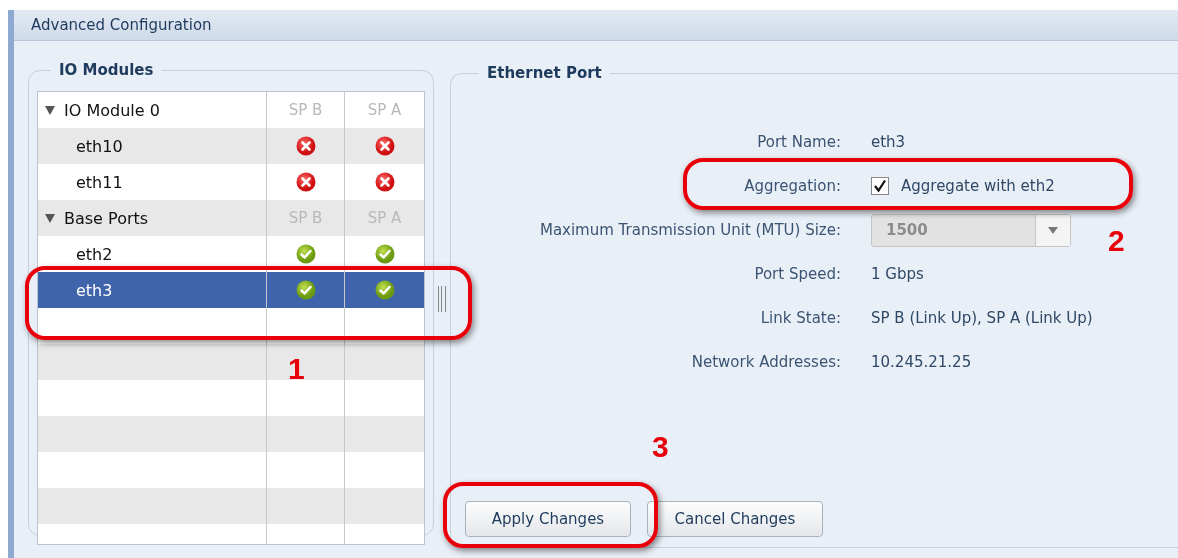 The image size is (1178, 558). Describe the element at coordinates (121, 25) in the screenshot. I see `window-title: Advanced Configuration` at that location.